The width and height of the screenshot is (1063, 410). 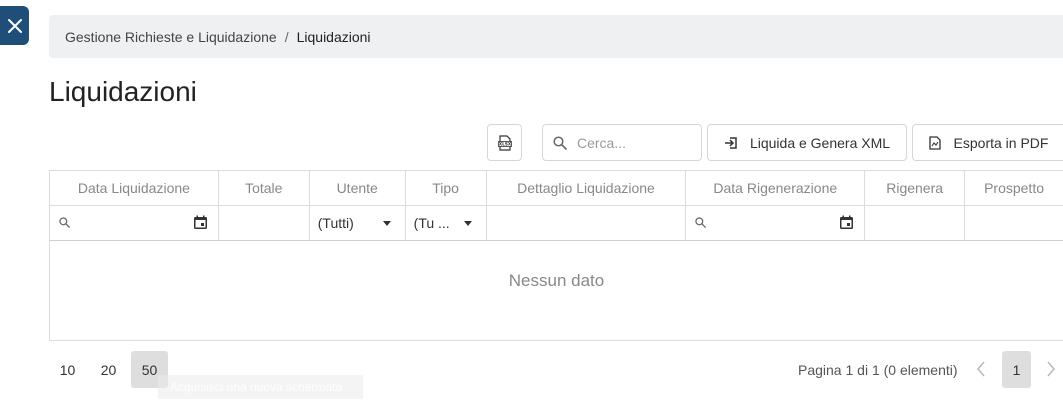 I want to click on no-data-message: Nessun dato, so click(x=556, y=280).